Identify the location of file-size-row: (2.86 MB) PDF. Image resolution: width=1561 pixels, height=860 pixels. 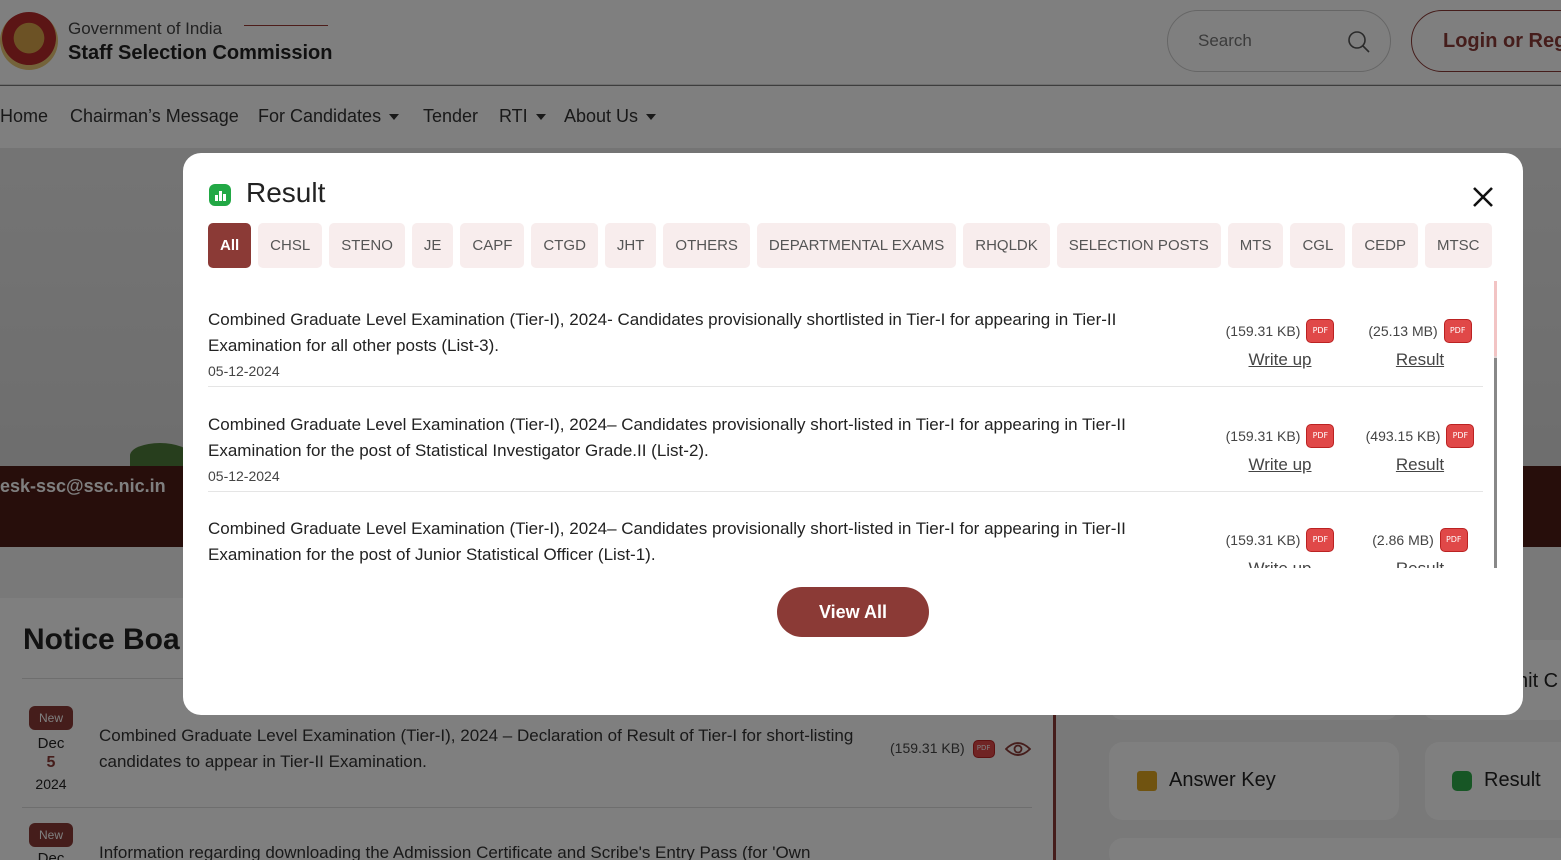
(1420, 540).